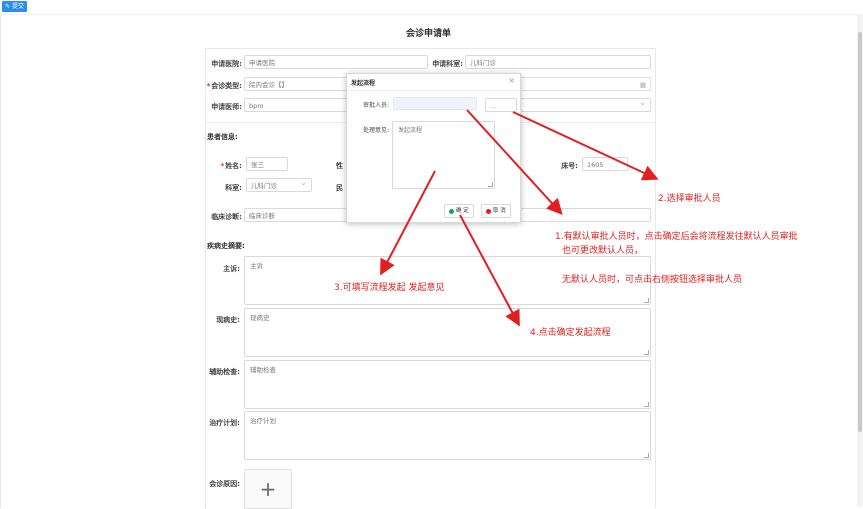 This screenshot has width=863, height=509. What do you see at coordinates (228, 320) in the screenshot?
I see `present-history-label: 现病史:` at bounding box center [228, 320].